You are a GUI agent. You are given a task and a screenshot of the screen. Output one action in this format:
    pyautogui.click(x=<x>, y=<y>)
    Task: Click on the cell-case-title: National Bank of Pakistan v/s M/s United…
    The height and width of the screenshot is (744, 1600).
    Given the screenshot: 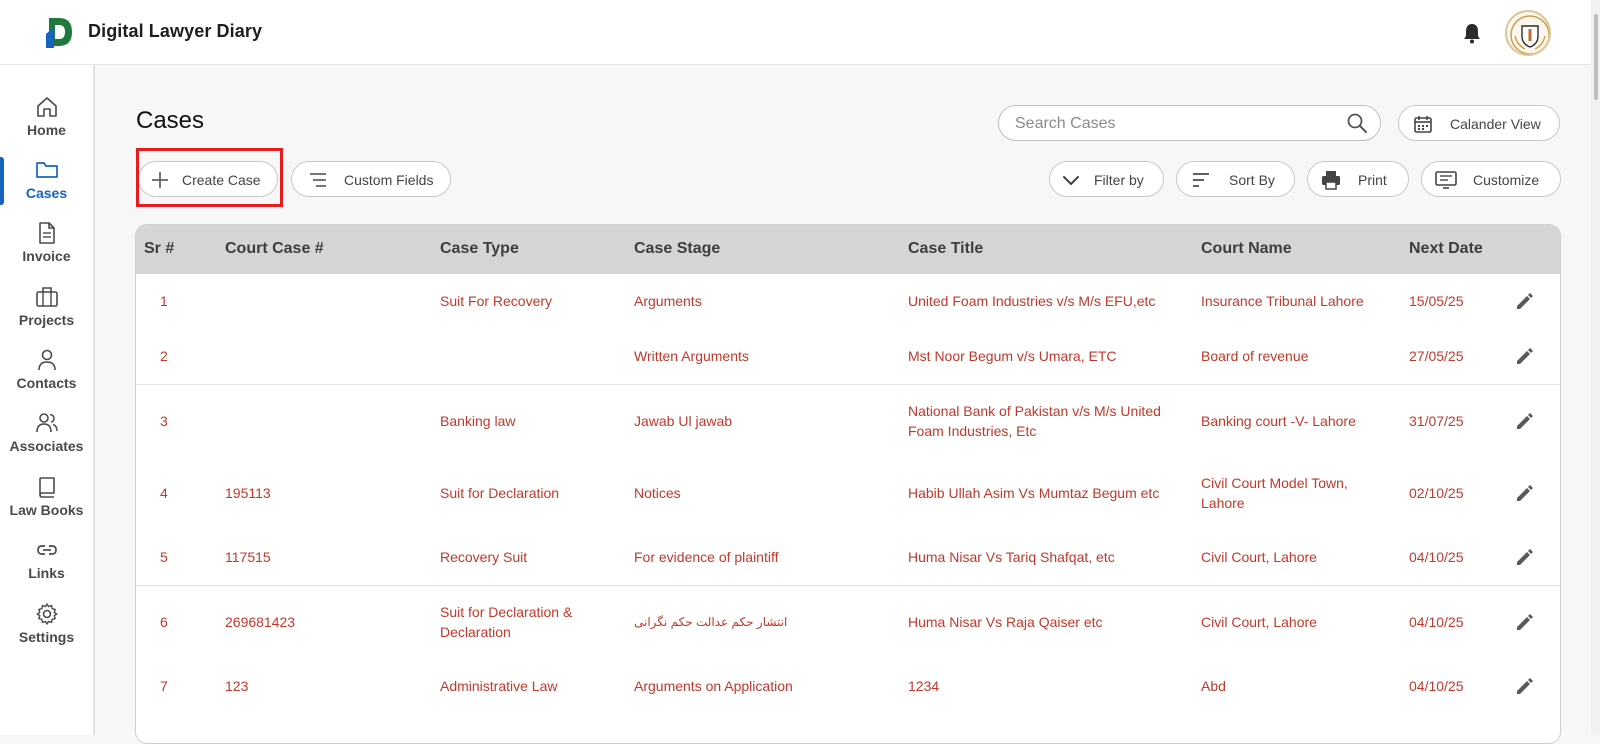 What is the action you would take?
    pyautogui.click(x=1034, y=421)
    